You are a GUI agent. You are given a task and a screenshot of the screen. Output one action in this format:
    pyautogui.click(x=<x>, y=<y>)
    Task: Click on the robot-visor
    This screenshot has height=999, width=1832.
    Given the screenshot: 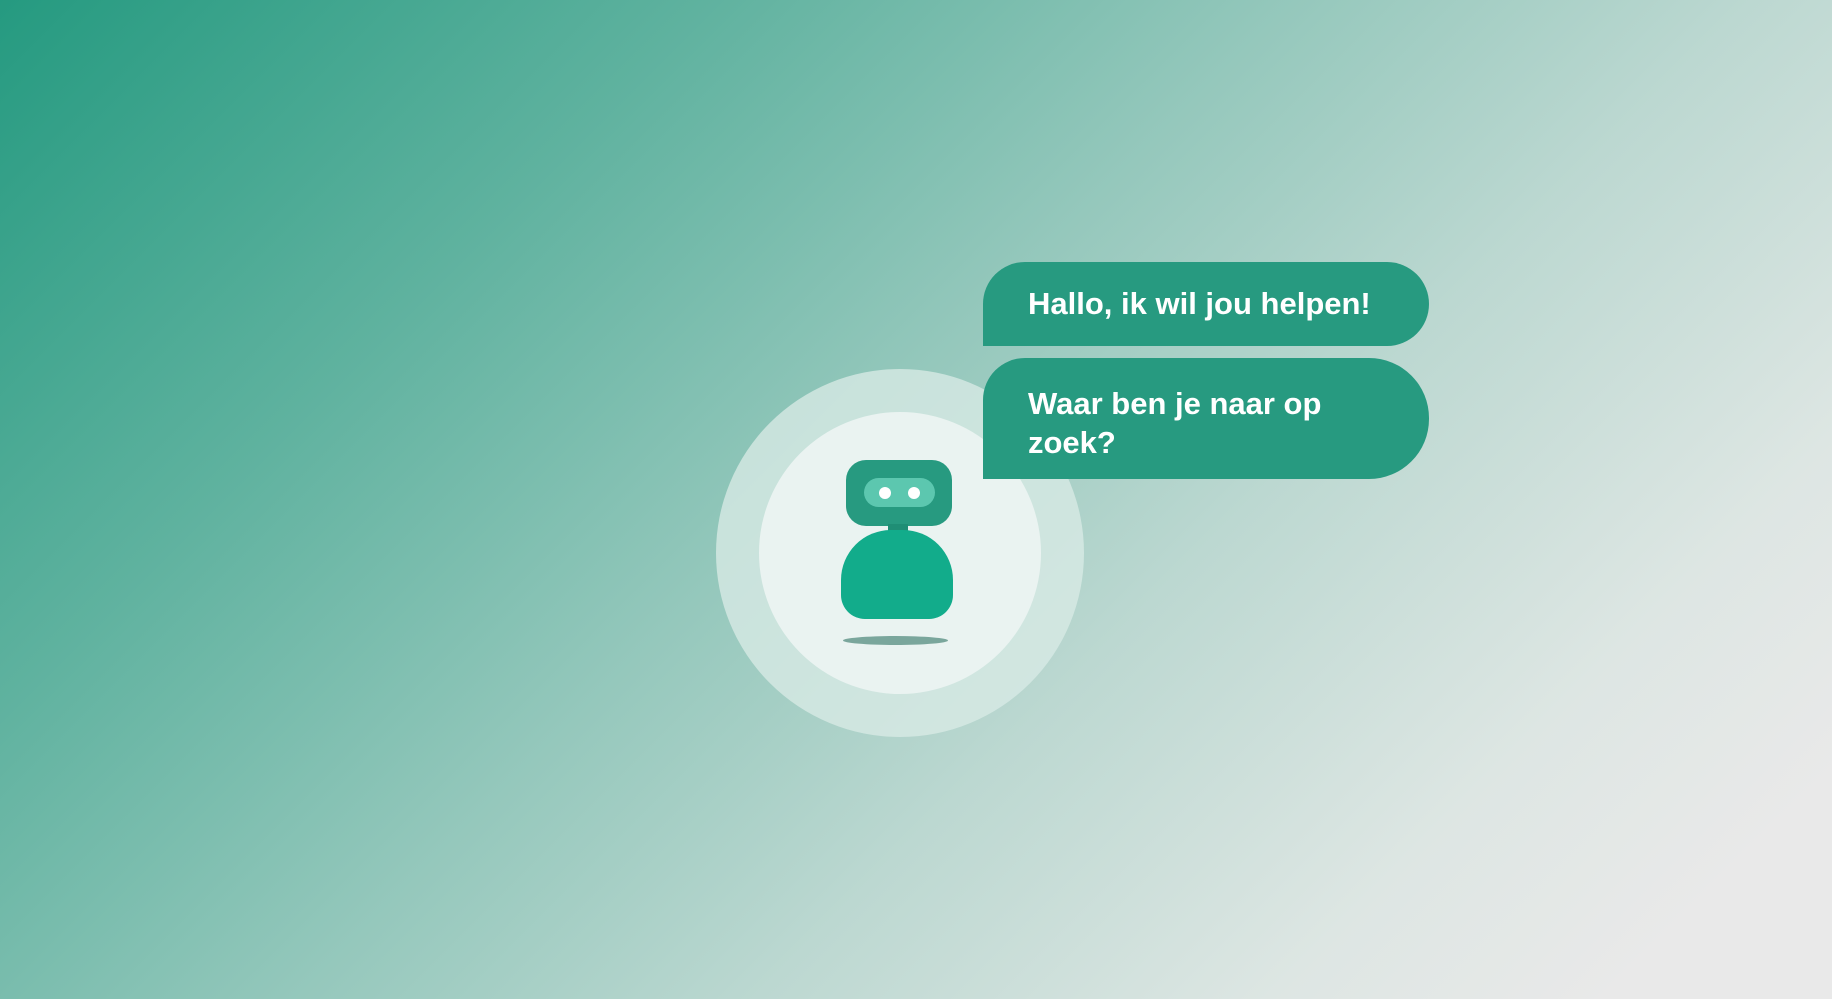 What is the action you would take?
    pyautogui.click(x=899, y=492)
    